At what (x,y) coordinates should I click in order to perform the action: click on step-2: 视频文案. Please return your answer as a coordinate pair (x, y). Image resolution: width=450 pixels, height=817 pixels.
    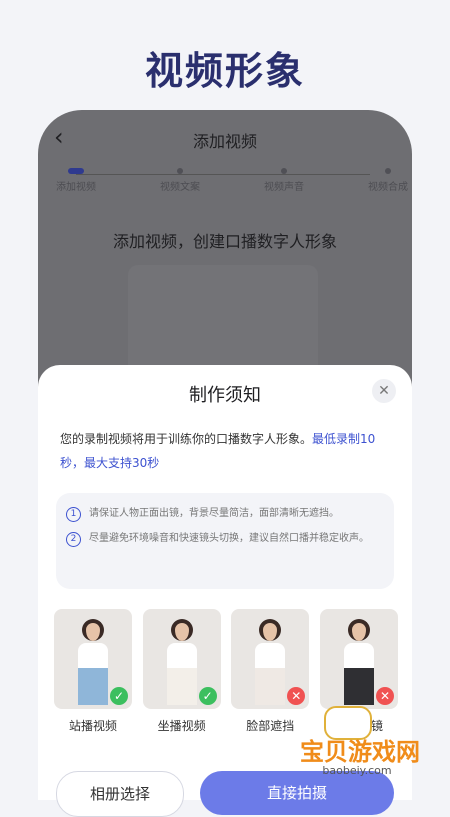
    Looking at the image, I should click on (180, 180).